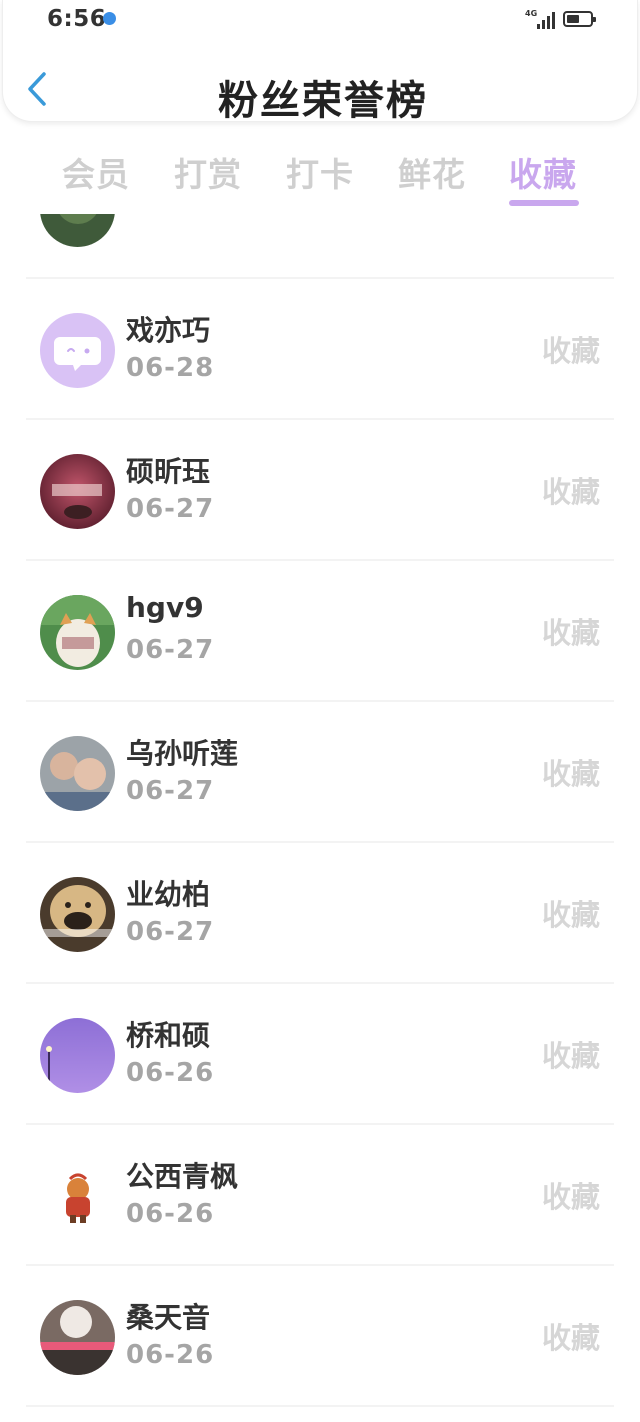 The width and height of the screenshot is (640, 1422). Describe the element at coordinates (543, 172) in the screenshot. I see `tab-favorites: 收藏` at that location.